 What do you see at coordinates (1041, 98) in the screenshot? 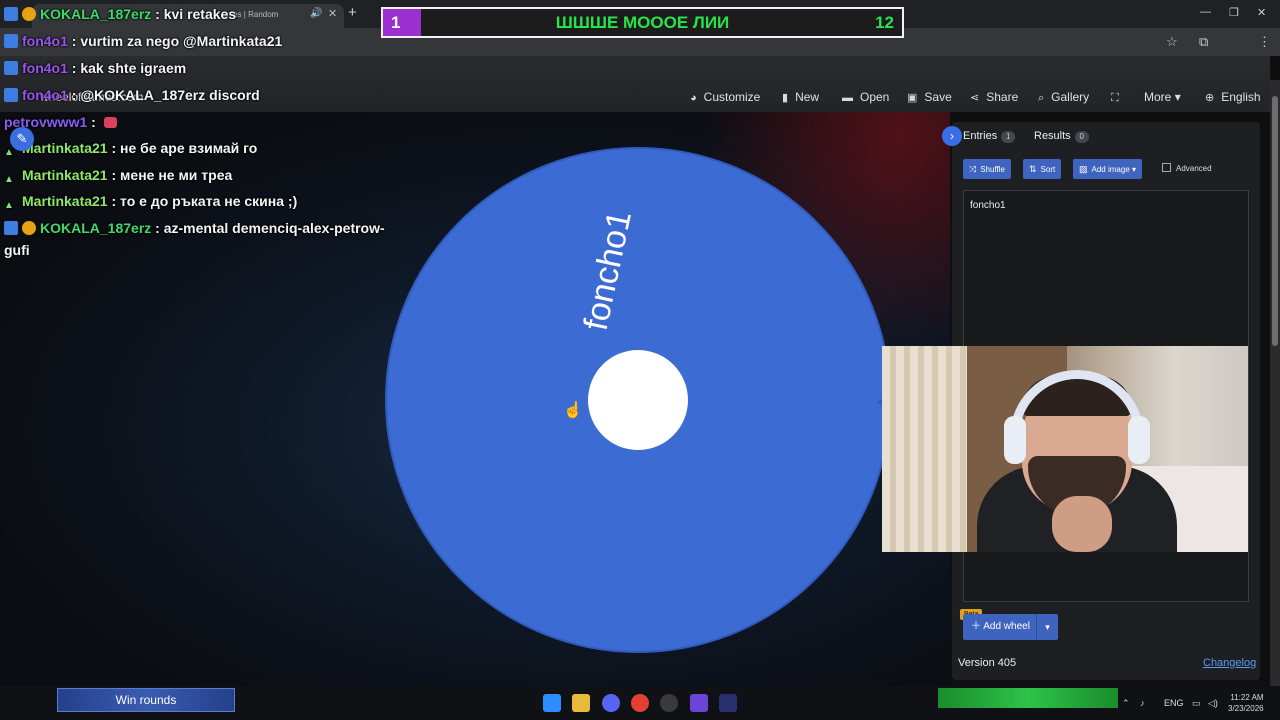
I see `search-icon: ⌕` at bounding box center [1041, 98].